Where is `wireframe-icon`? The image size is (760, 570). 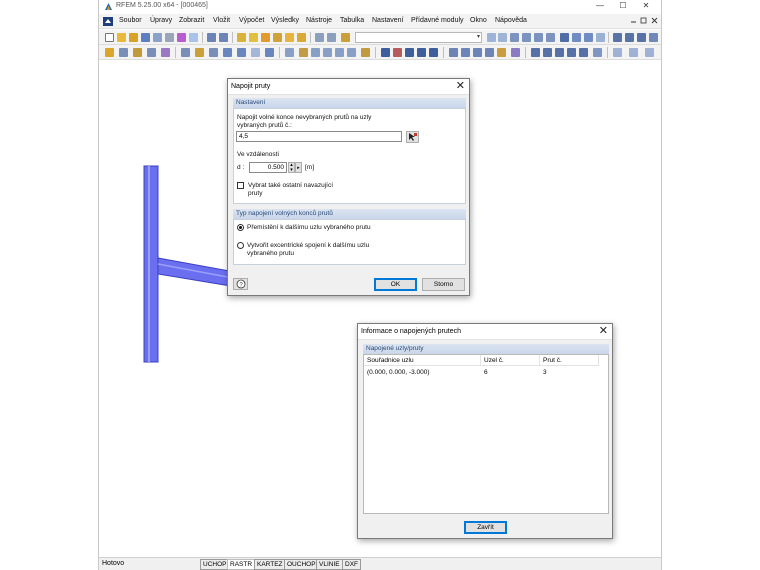
wireframe-icon is located at coordinates (576, 37).